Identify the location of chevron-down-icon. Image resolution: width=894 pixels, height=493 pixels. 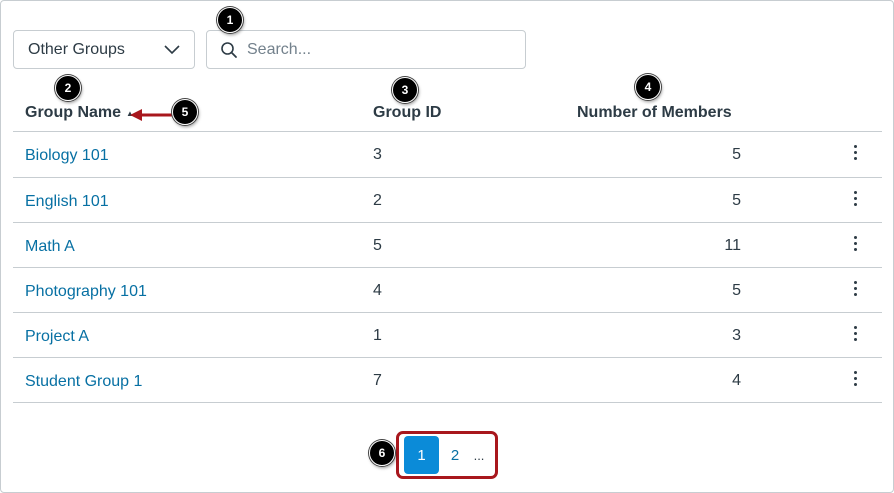
(172, 50).